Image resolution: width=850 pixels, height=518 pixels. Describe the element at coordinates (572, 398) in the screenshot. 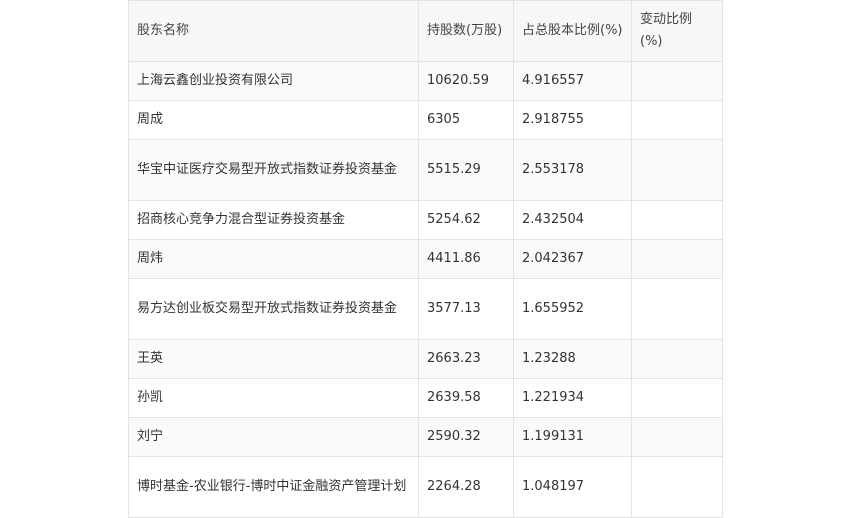

I see `cell-ratio: 1.221934` at that location.